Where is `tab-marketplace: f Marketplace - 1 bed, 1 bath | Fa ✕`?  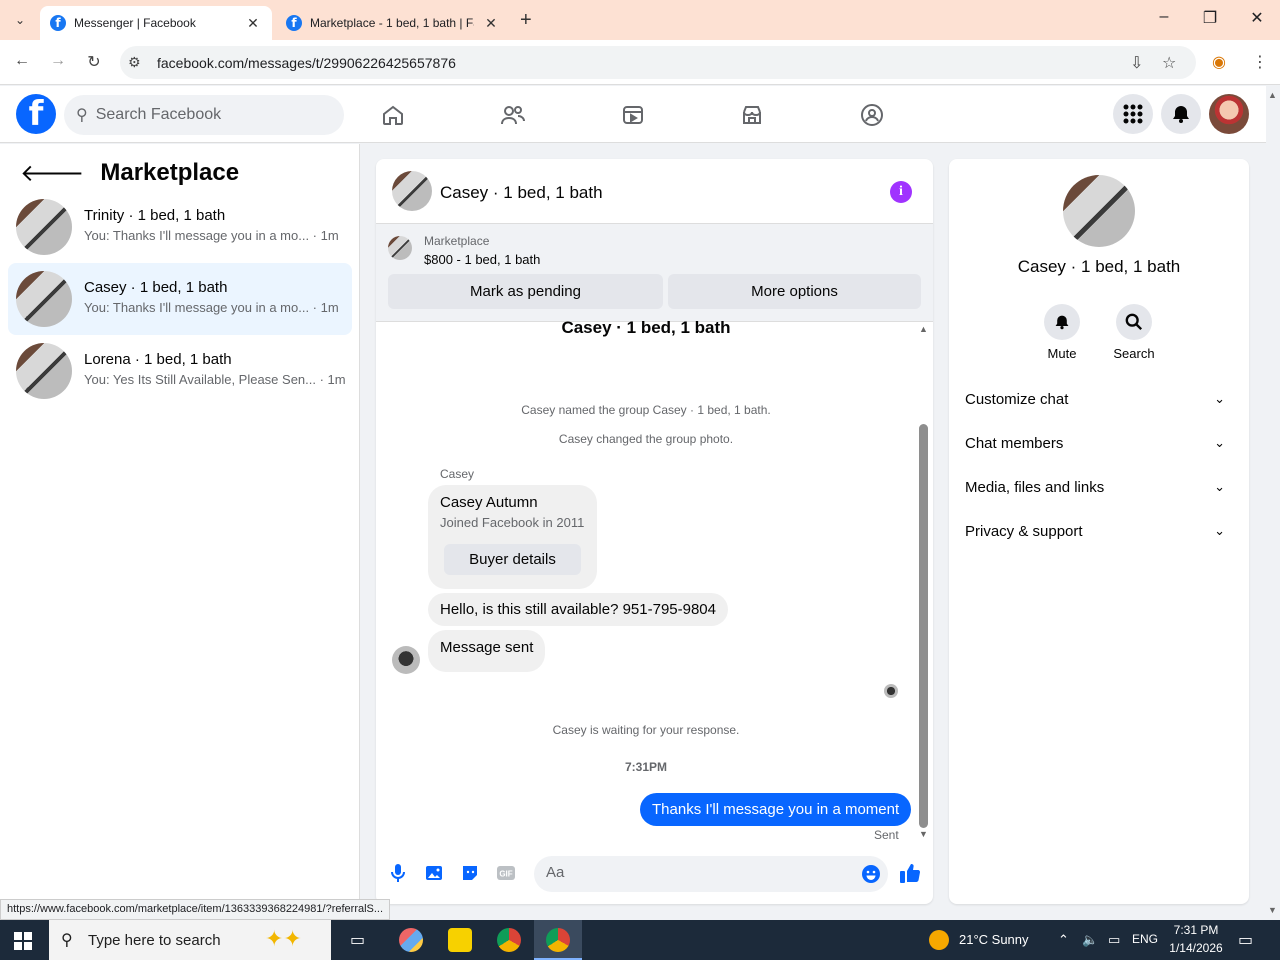 tab-marketplace: f Marketplace - 1 bed, 1 bath | Fa ✕ is located at coordinates (393, 23).